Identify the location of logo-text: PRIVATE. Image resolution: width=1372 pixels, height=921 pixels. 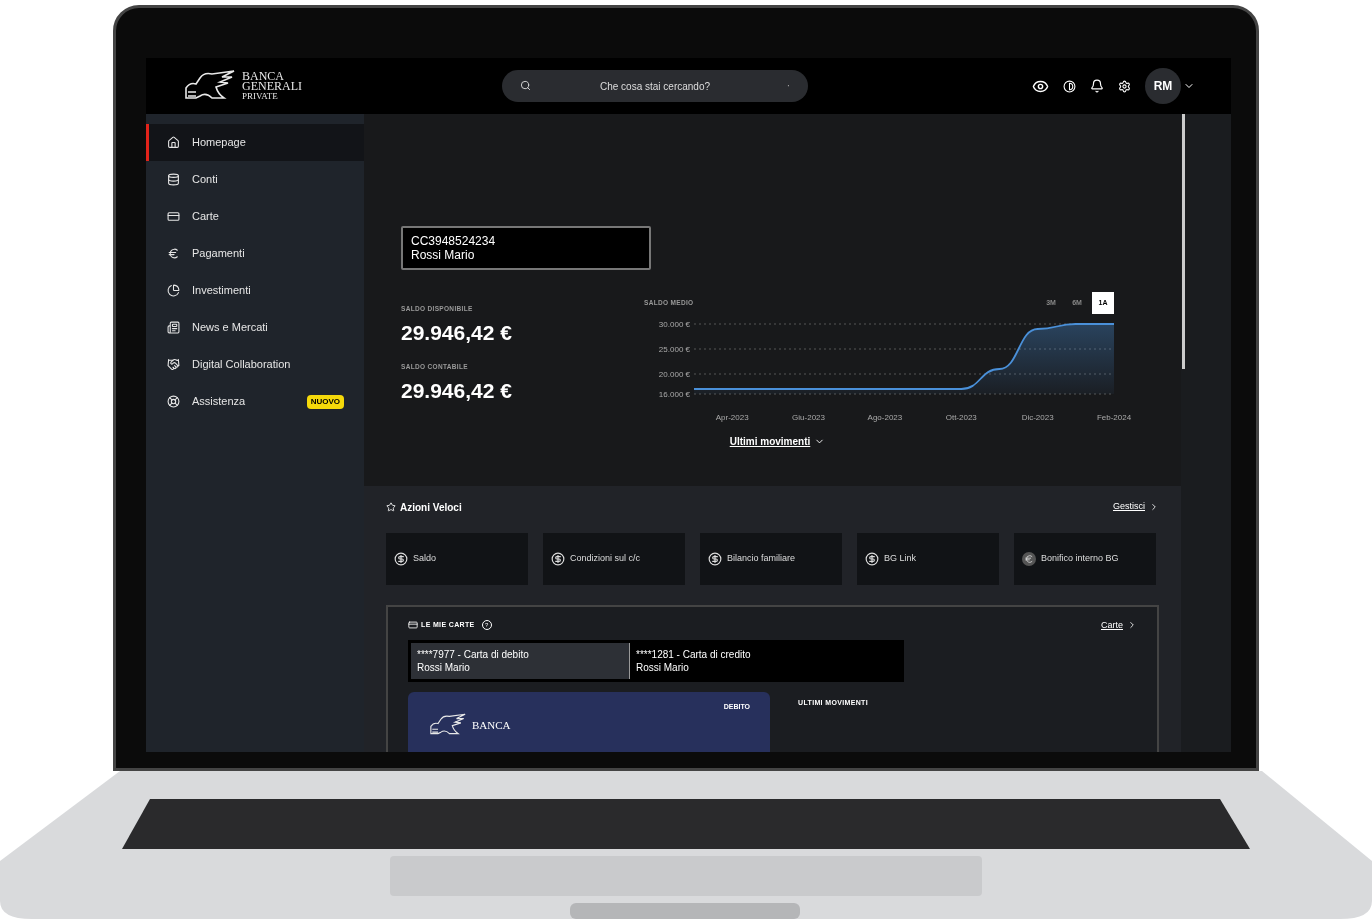
(260, 96).